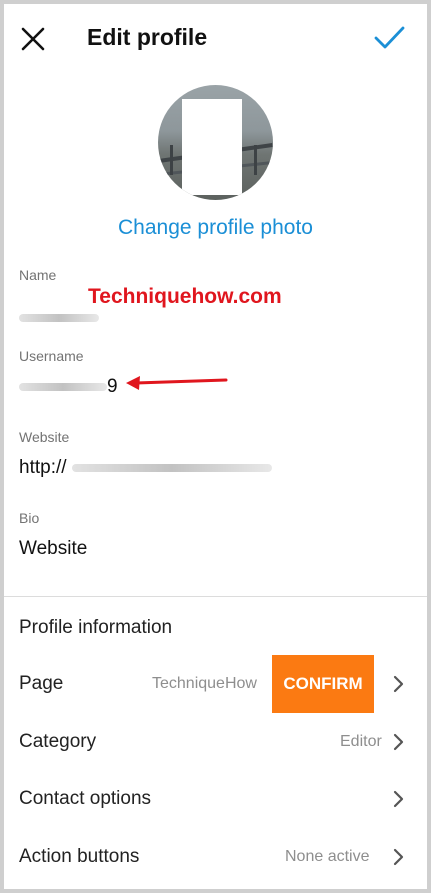 The image size is (431, 893). Describe the element at coordinates (215, 799) in the screenshot. I see `contact-options-row: Contact options` at that location.